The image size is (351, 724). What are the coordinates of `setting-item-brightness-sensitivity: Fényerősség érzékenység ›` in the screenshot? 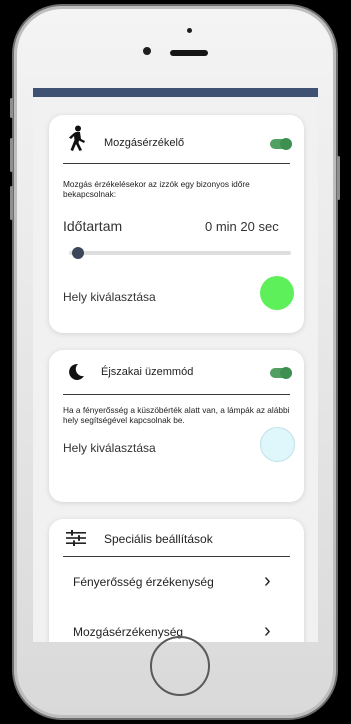 It's located at (176, 582).